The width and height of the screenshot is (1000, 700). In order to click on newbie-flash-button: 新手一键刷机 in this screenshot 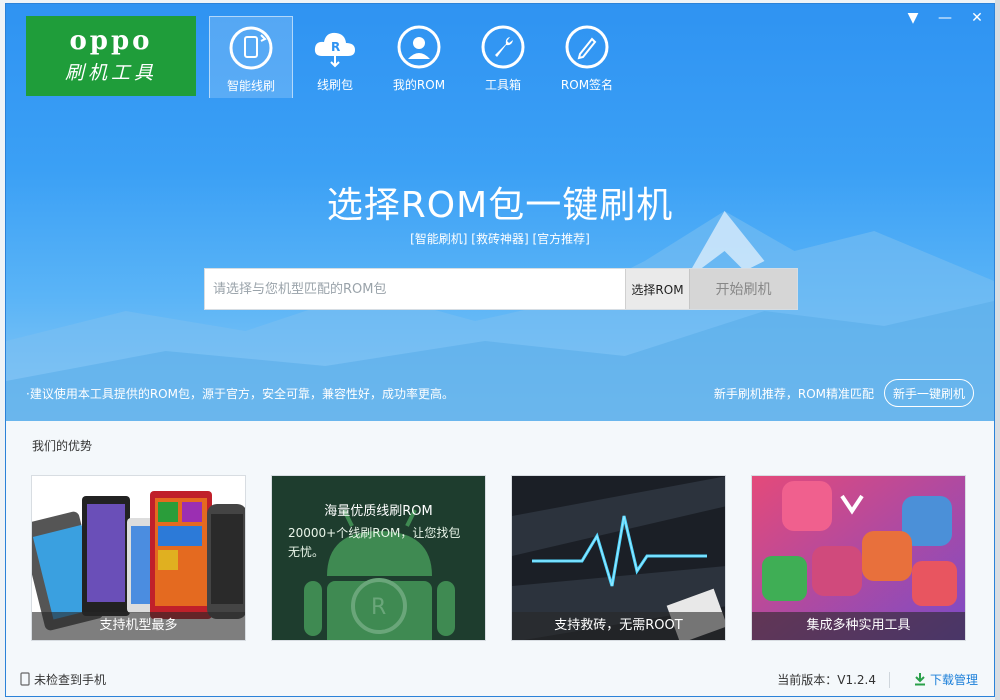, I will do `click(928, 393)`.